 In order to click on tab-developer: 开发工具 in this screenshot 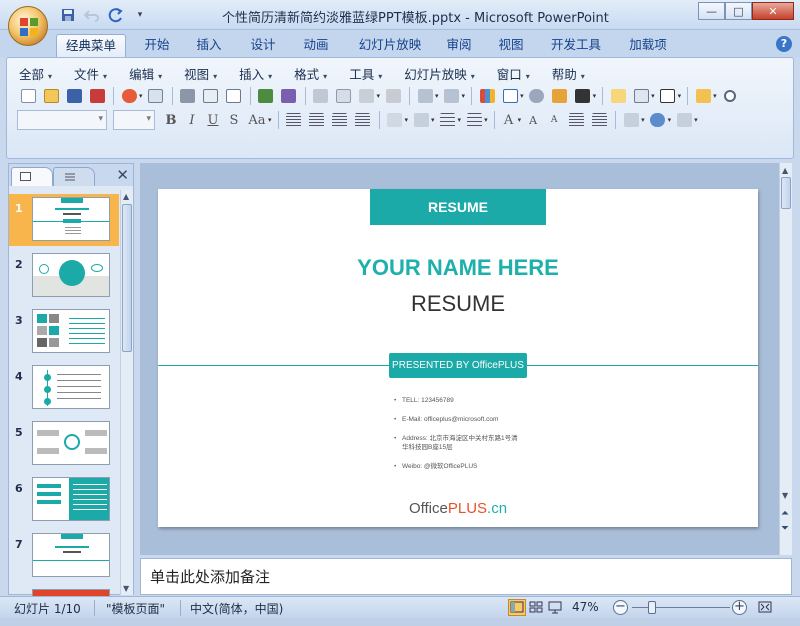, I will do `click(576, 45)`.